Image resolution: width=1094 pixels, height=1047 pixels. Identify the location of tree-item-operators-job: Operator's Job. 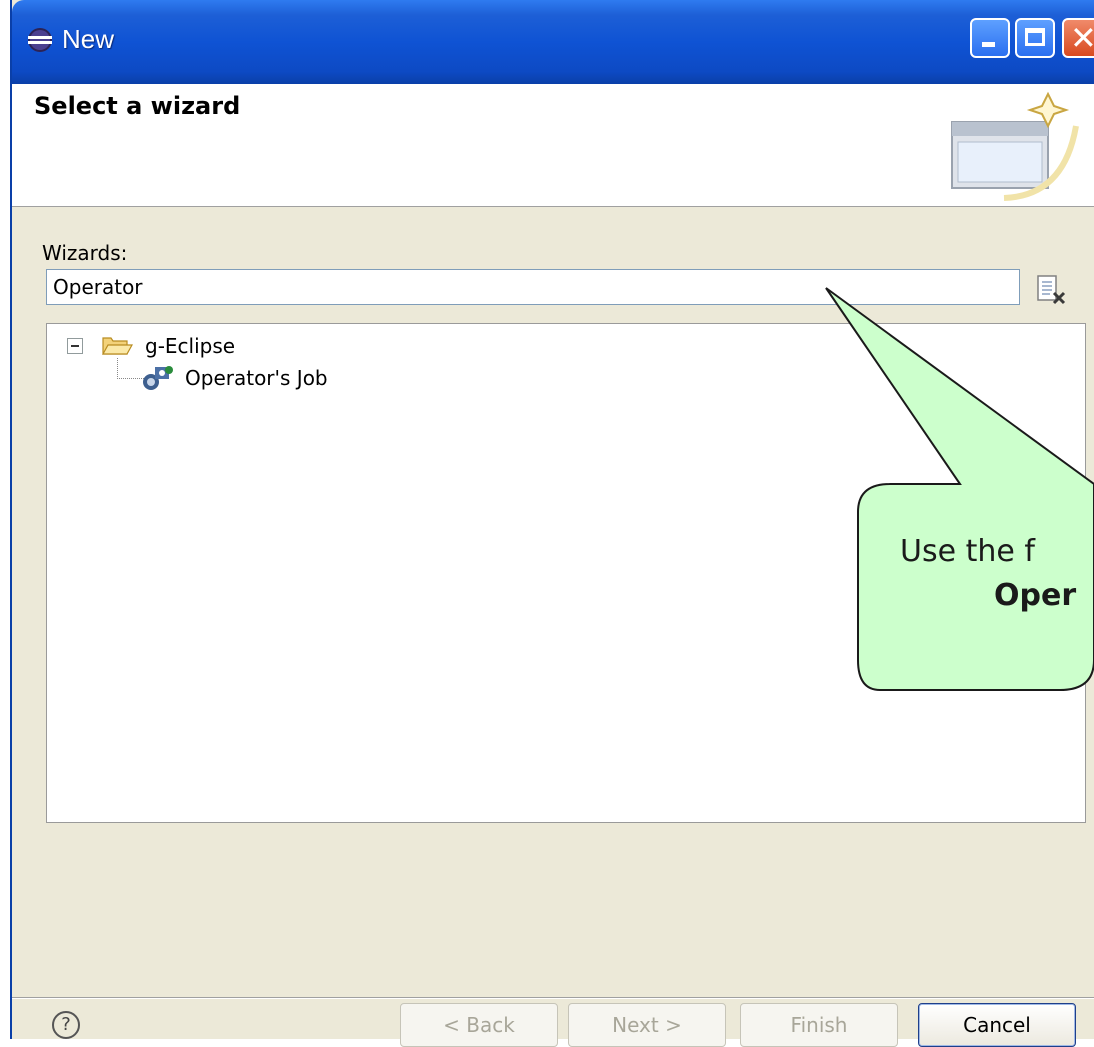
(256, 378).